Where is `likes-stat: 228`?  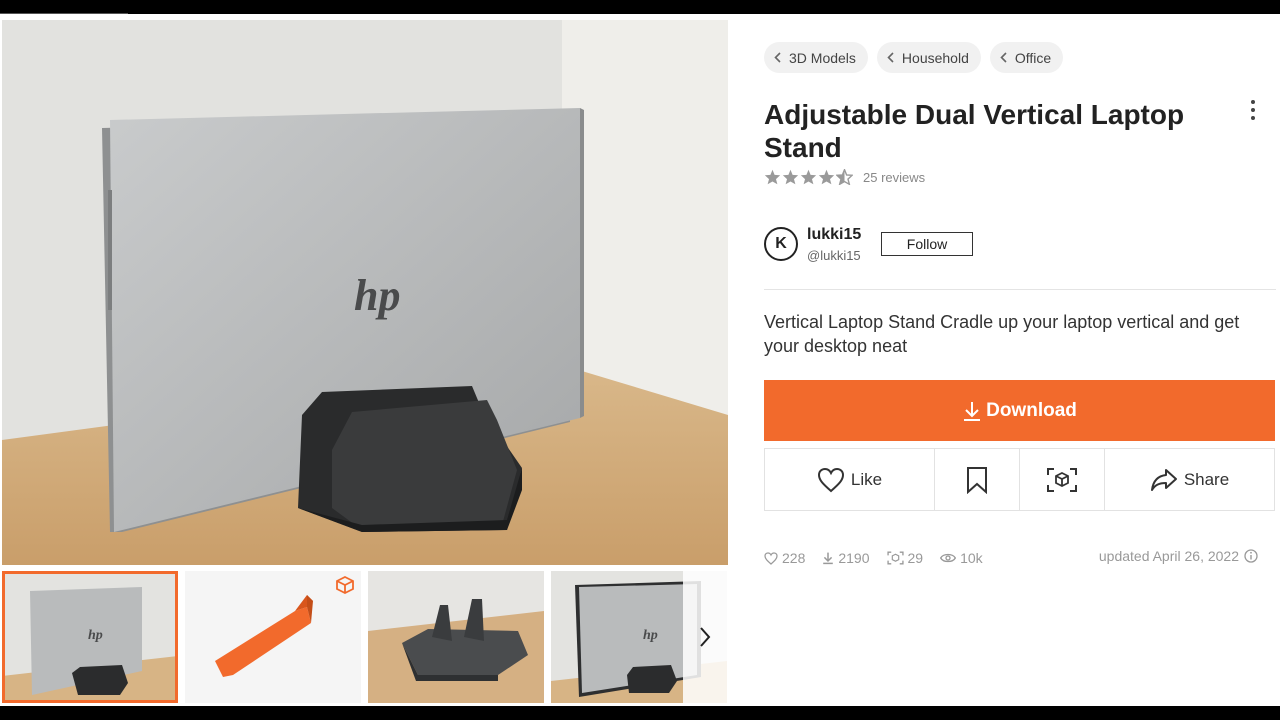
likes-stat: 228 is located at coordinates (784, 558).